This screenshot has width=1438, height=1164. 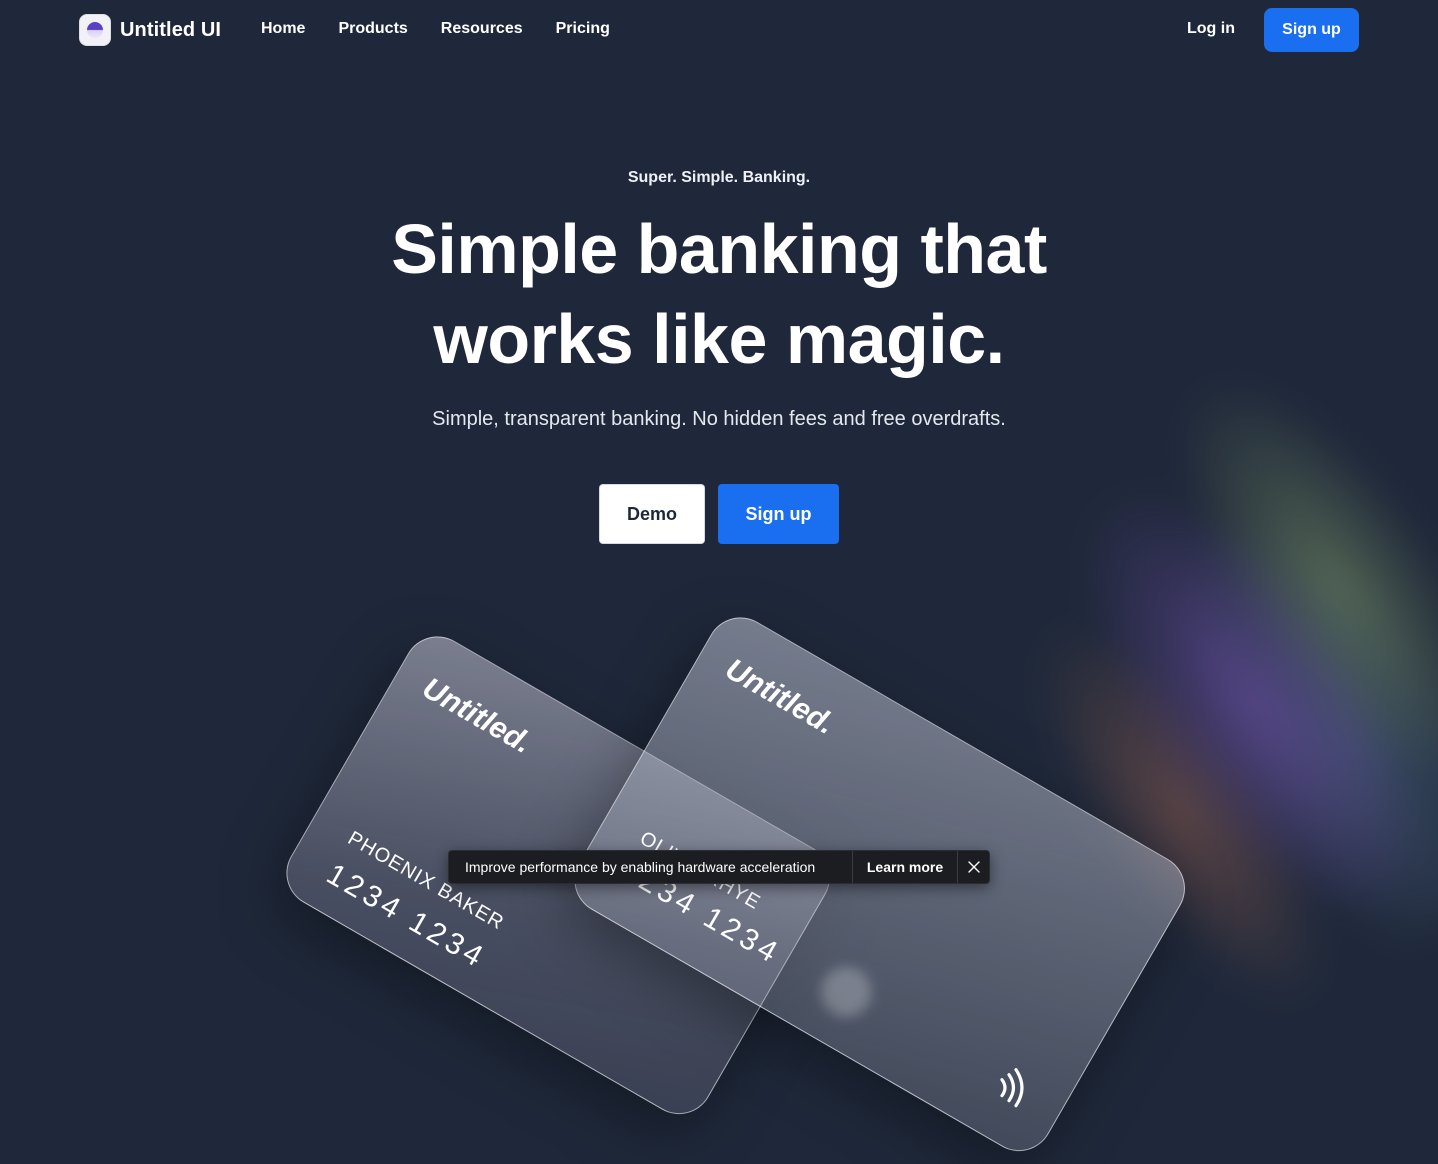 I want to click on nav-signup-button: Sign up, so click(x=1311, y=30).